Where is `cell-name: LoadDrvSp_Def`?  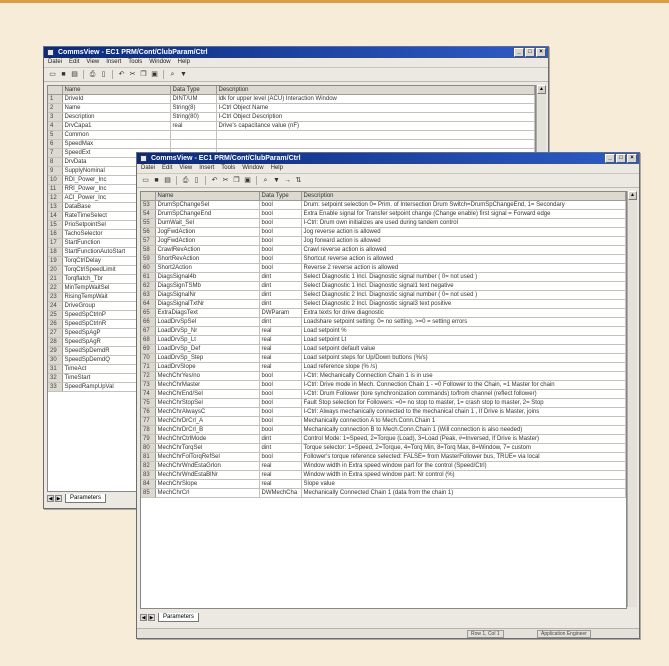
cell-name: LoadDrvSp_Def is located at coordinates (207, 349).